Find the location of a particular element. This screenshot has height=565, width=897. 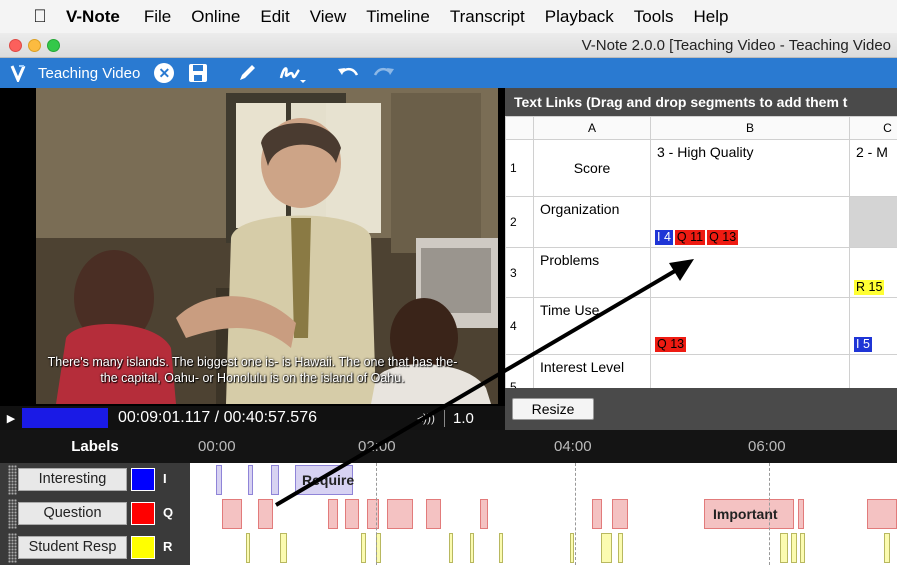

volume-icon: ◂))) is located at coordinates (426, 418).